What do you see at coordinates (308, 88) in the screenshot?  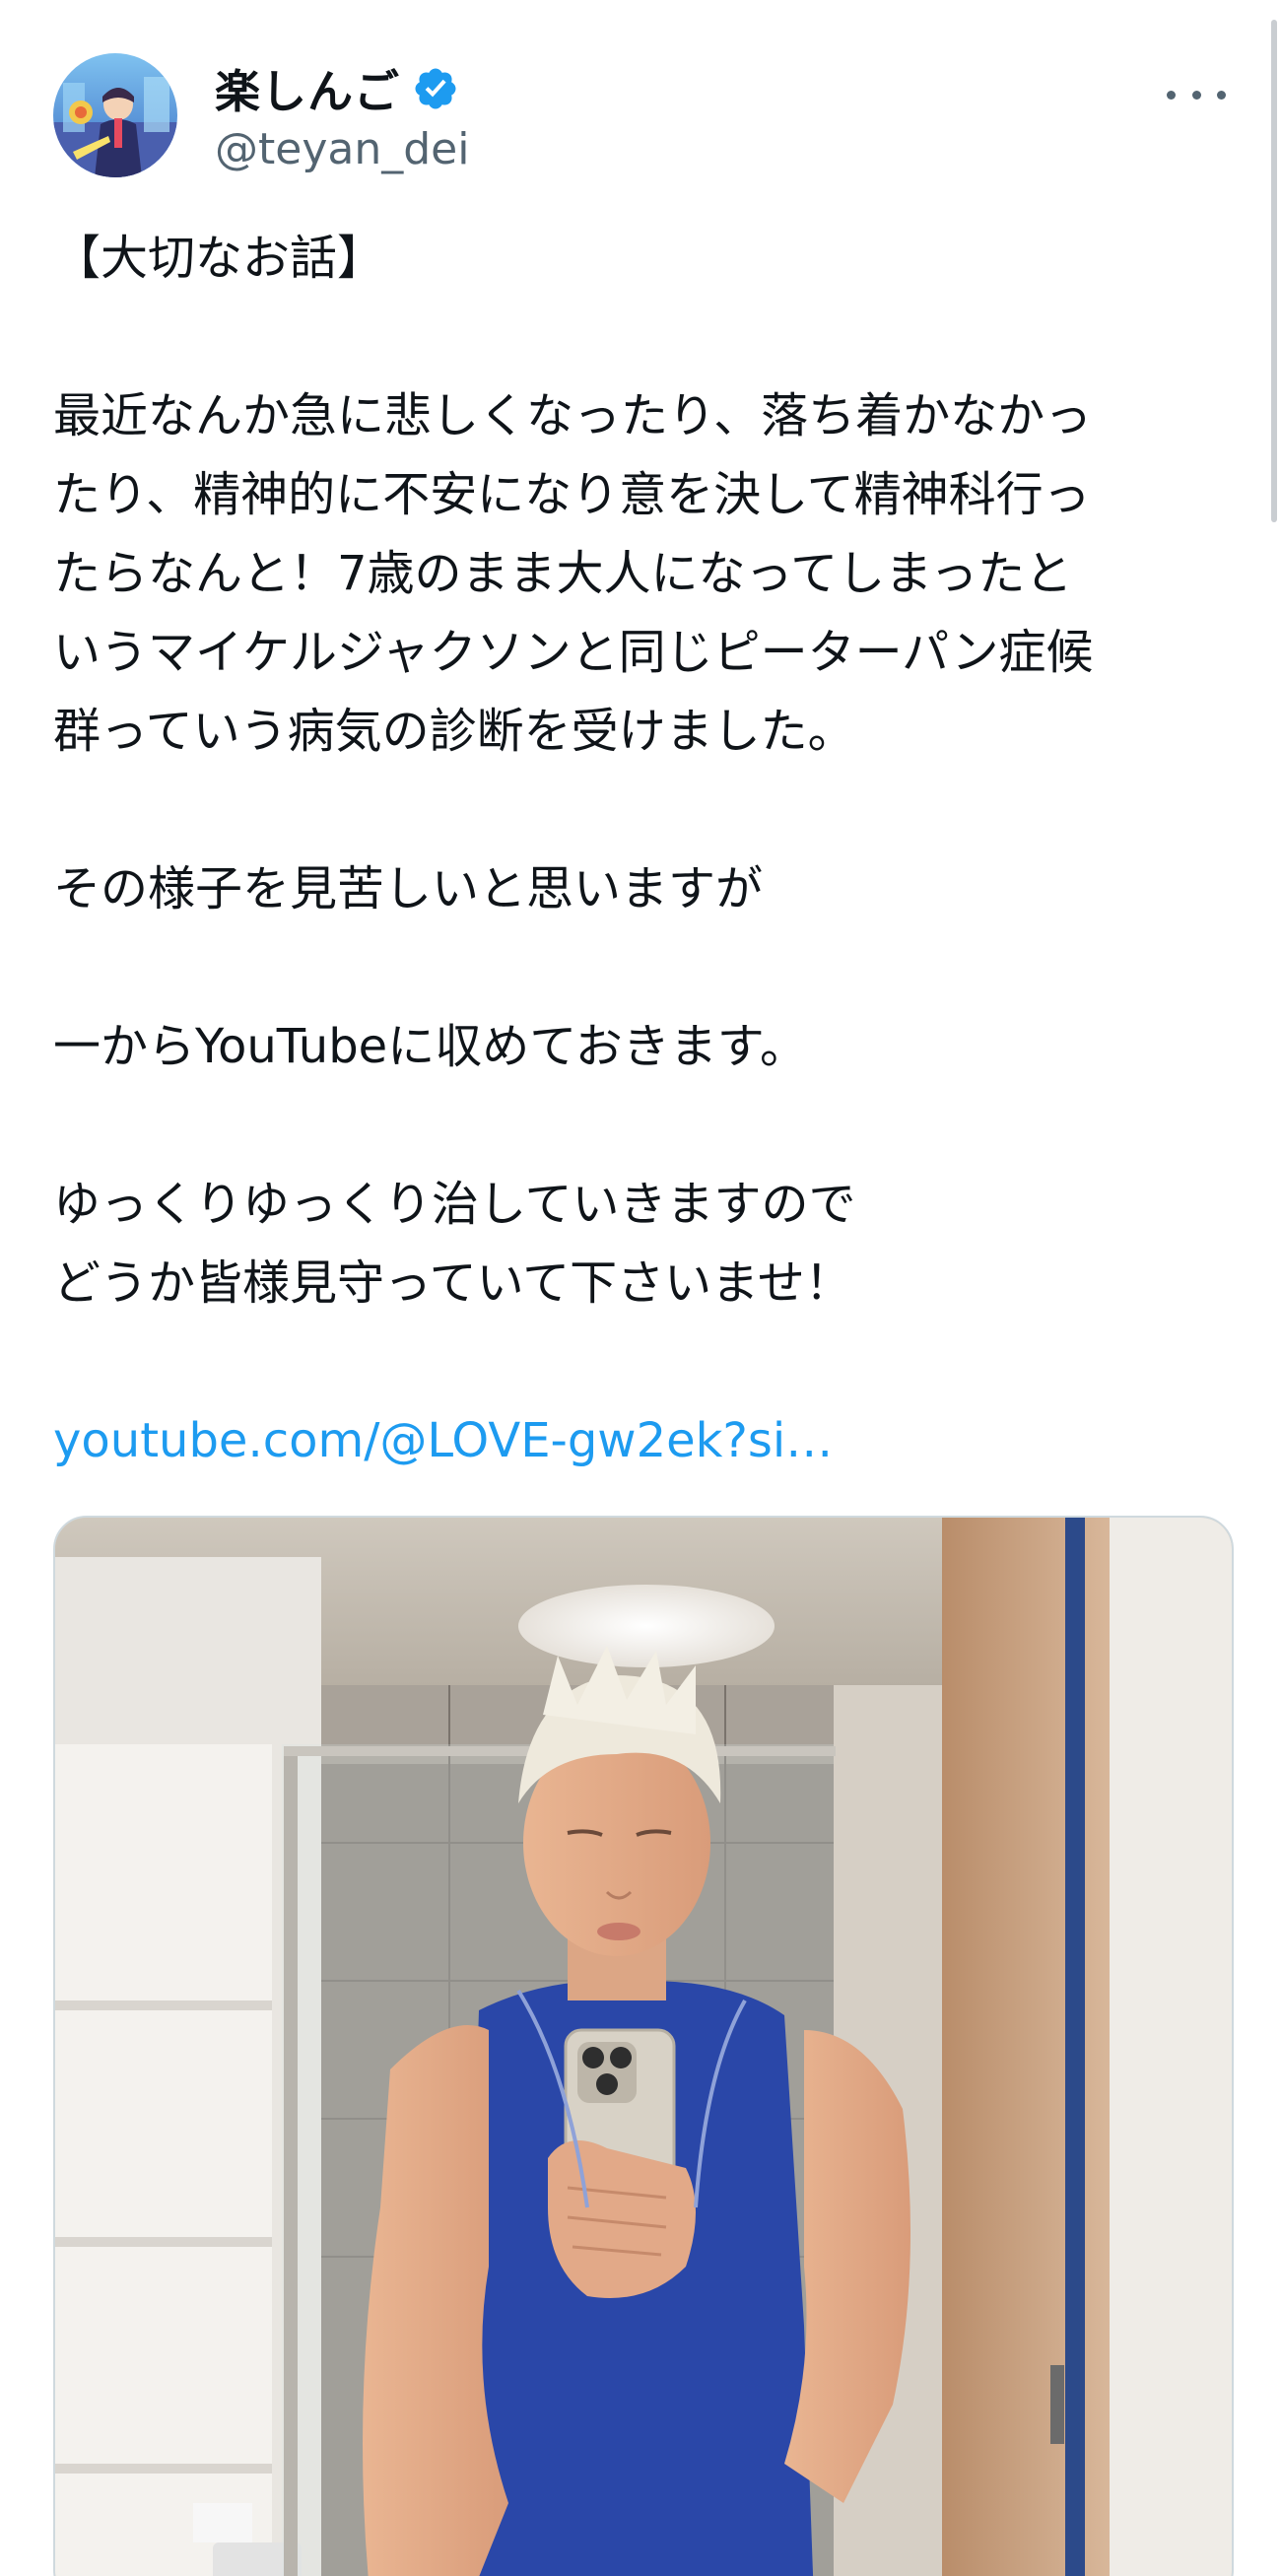 I see `display-name: 楽しんご` at bounding box center [308, 88].